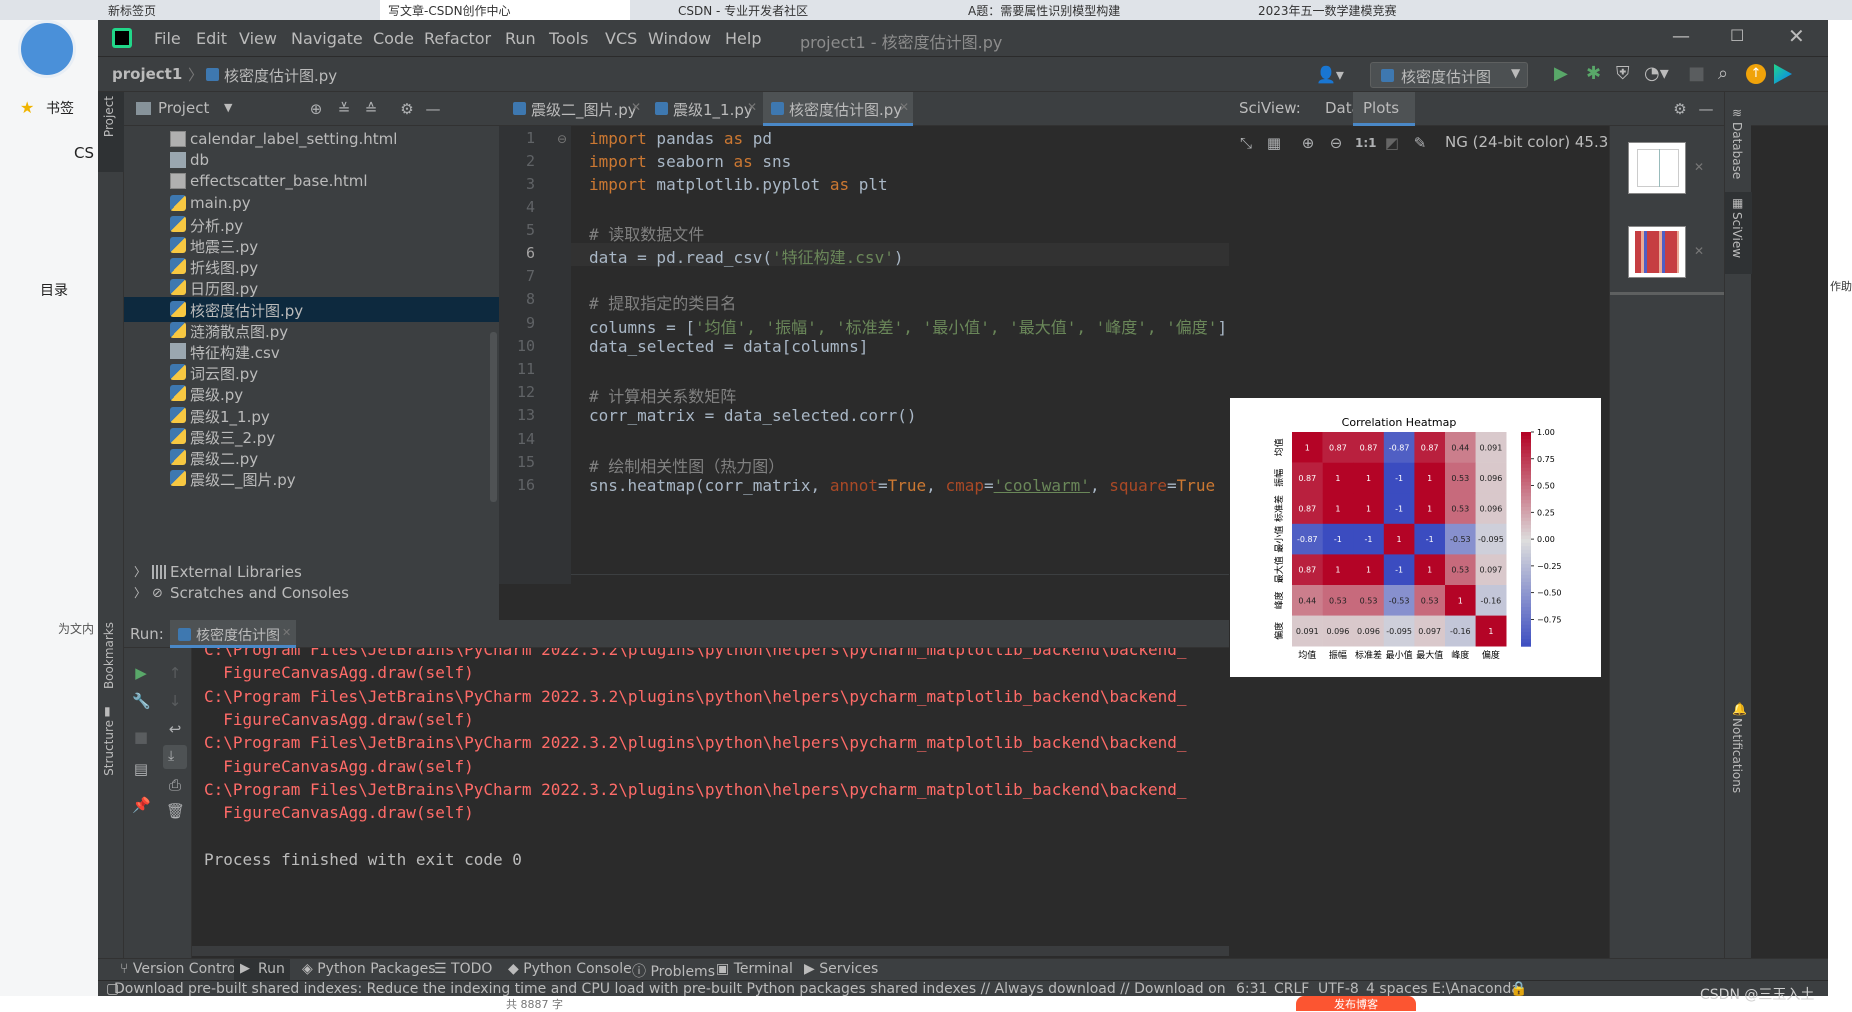 This screenshot has width=1852, height=1012. I want to click on project-view-selector: Project, so click(183, 108).